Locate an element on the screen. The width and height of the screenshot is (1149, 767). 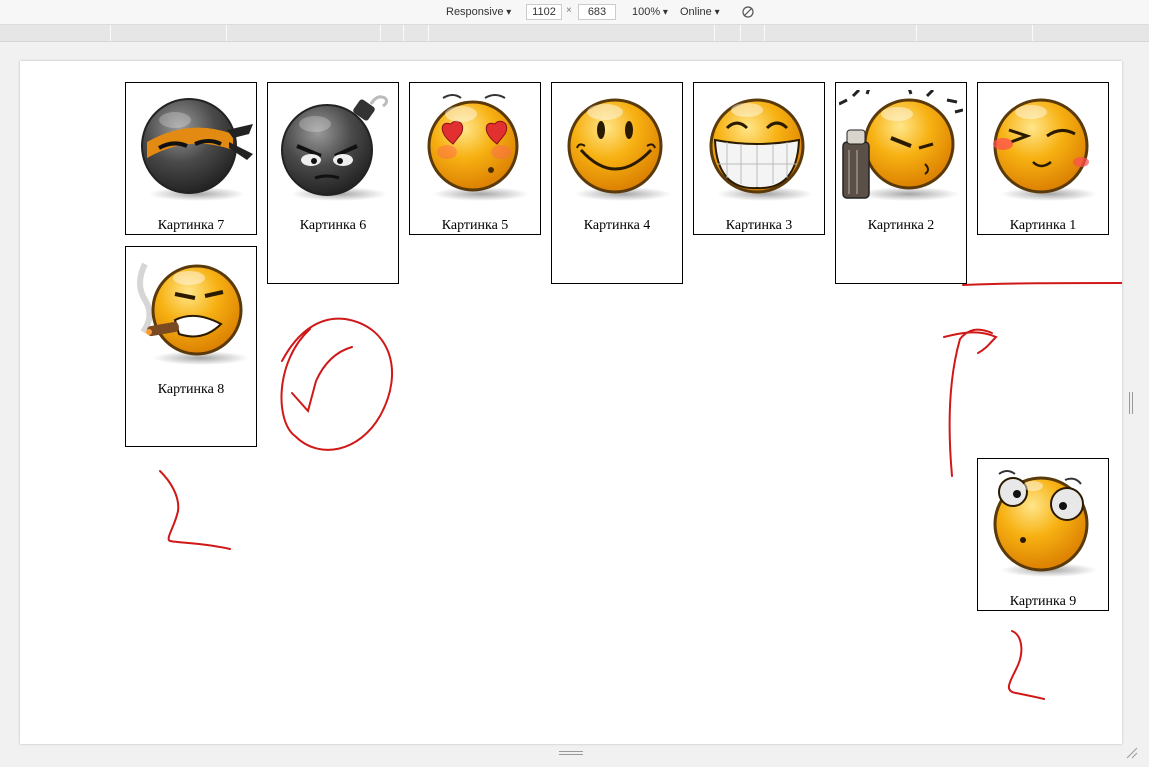
card-caption: Картинка 3 is located at coordinates (759, 225).